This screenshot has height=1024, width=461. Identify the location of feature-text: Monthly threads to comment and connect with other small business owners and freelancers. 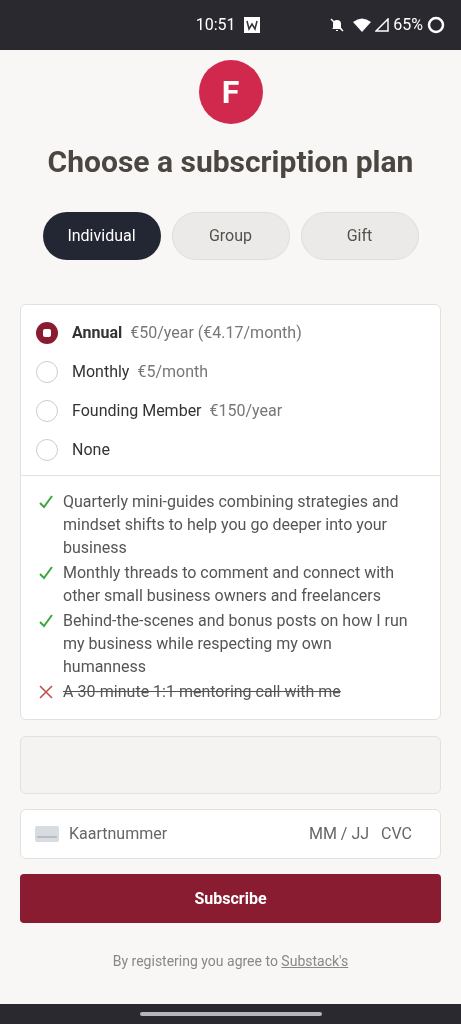
(229, 584).